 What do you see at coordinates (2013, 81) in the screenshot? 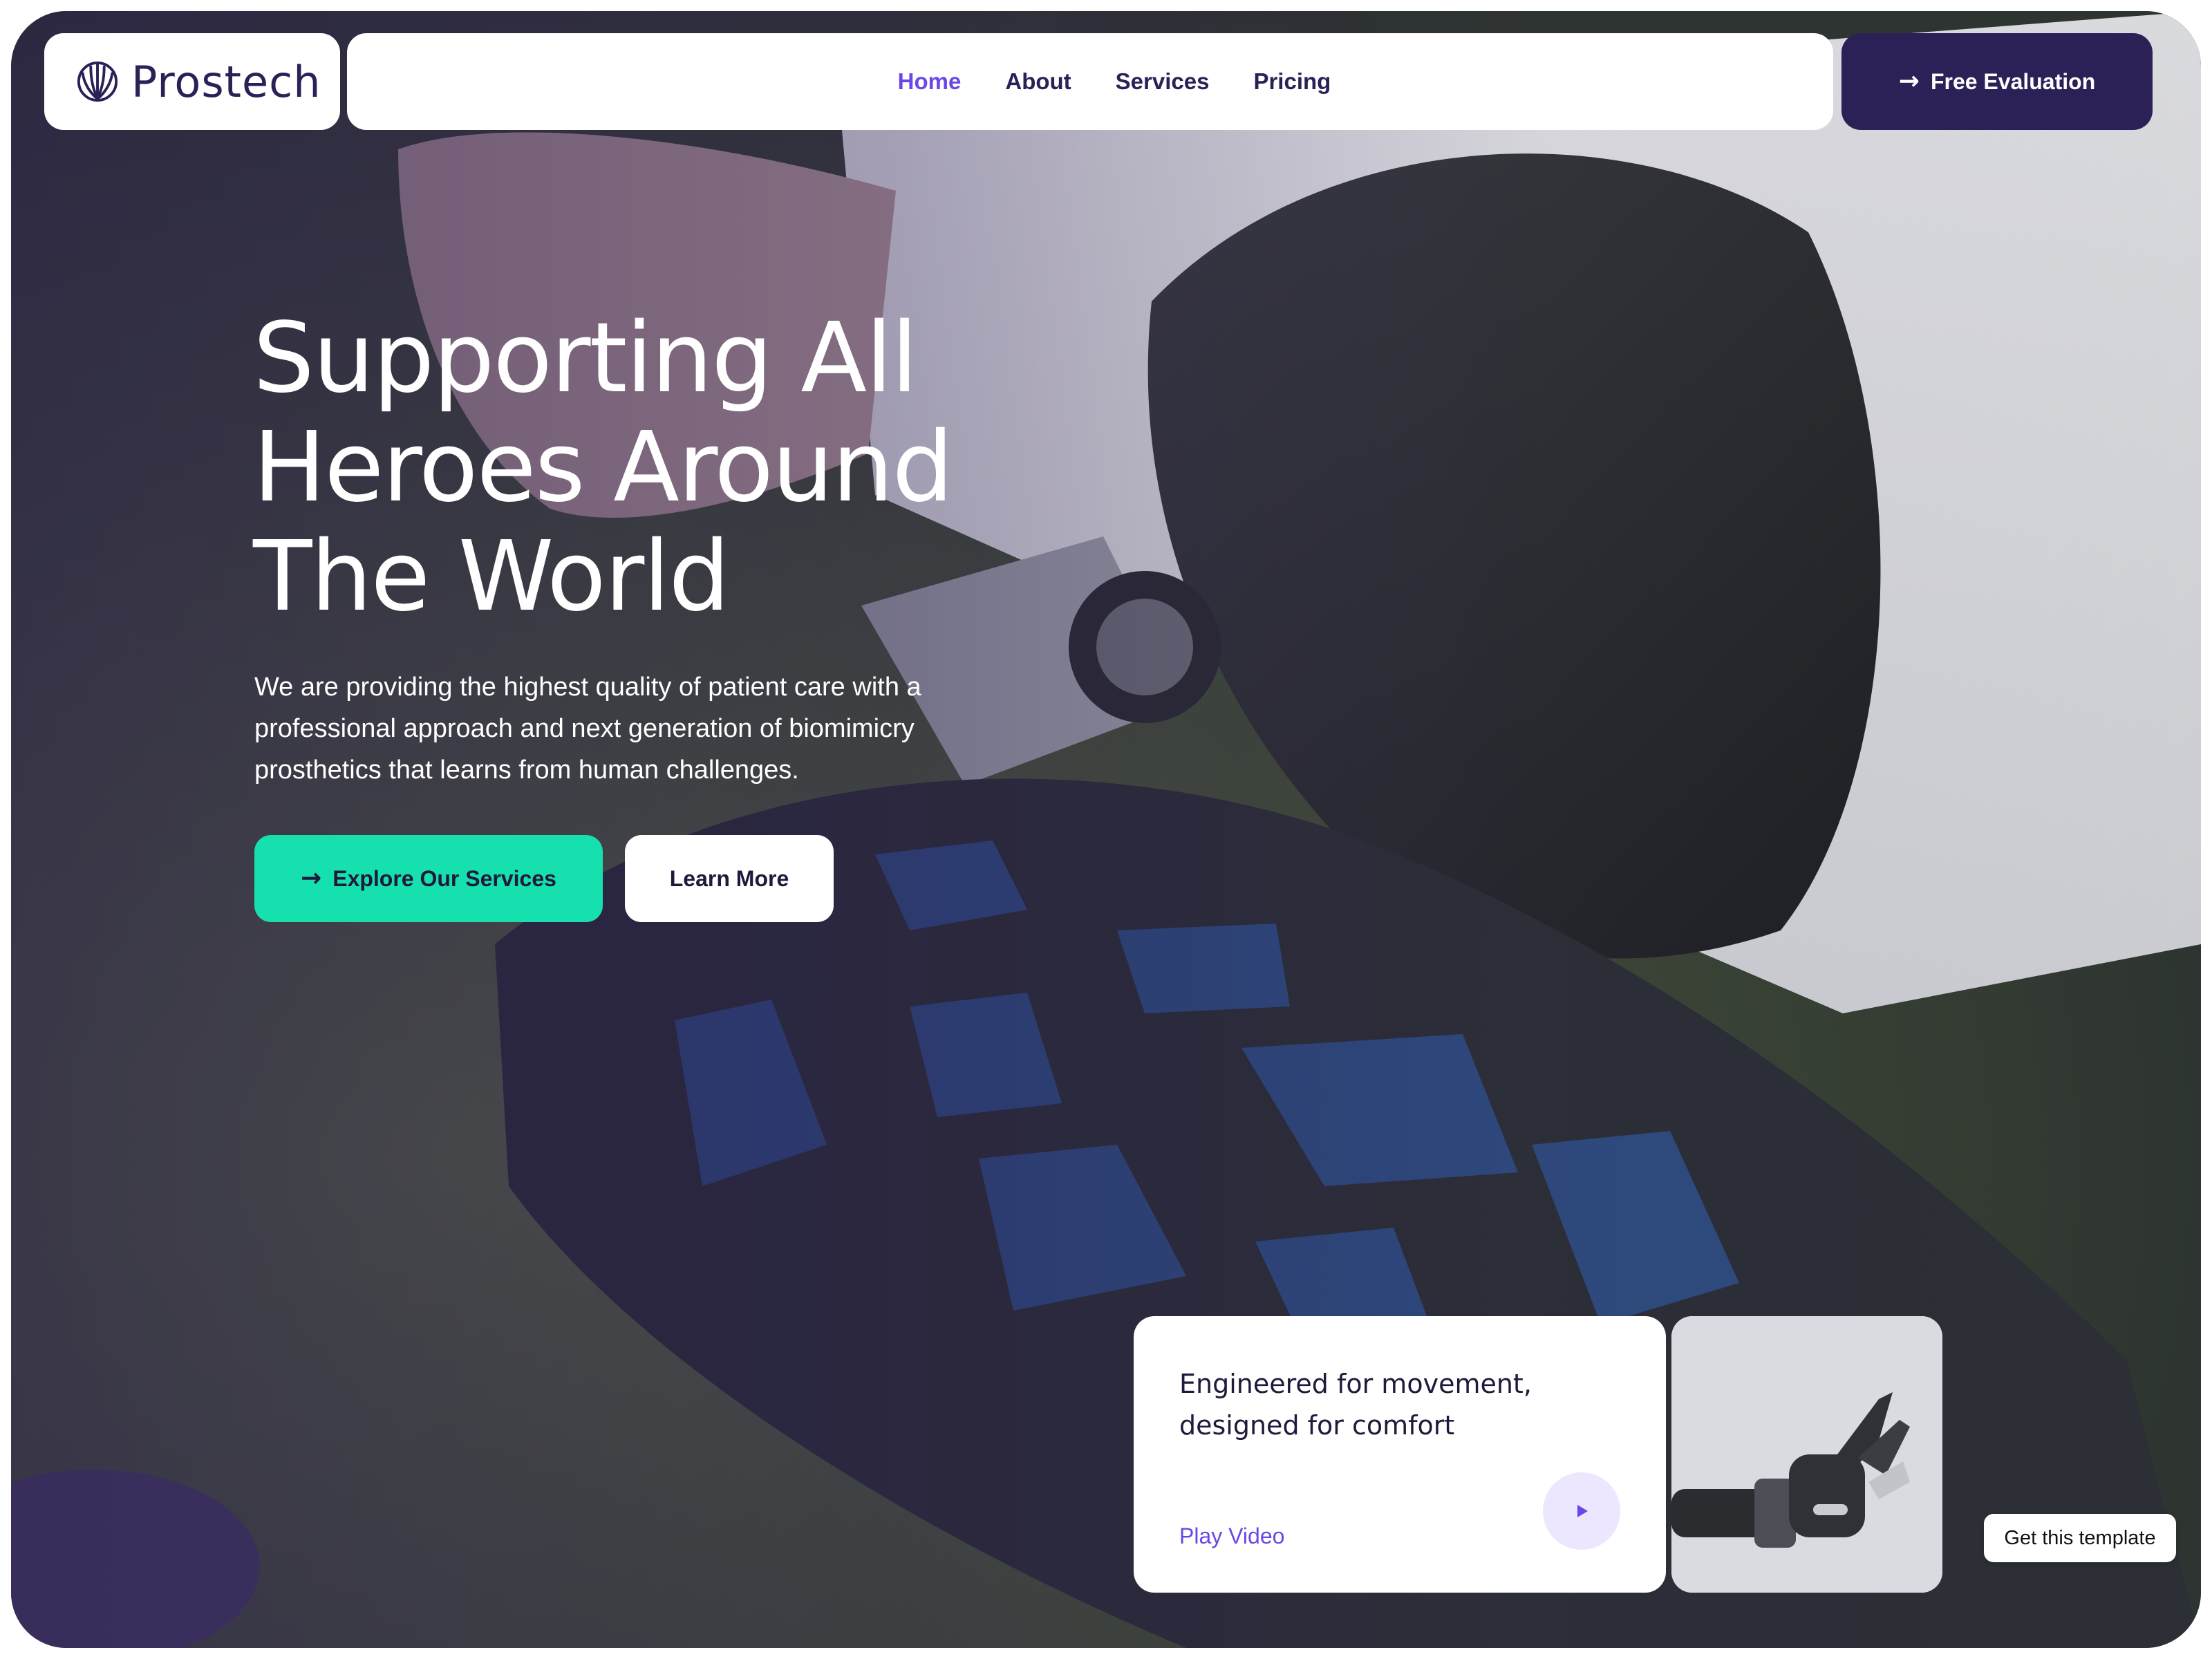
I see `free-evaluation-label: Free Evaluation` at bounding box center [2013, 81].